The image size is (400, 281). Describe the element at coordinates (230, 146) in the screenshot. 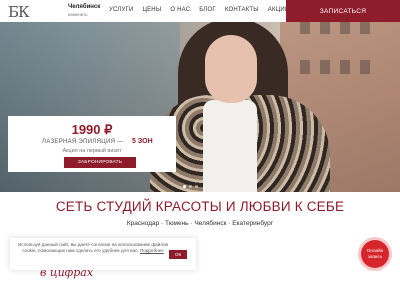

I see `model-shirt` at that location.